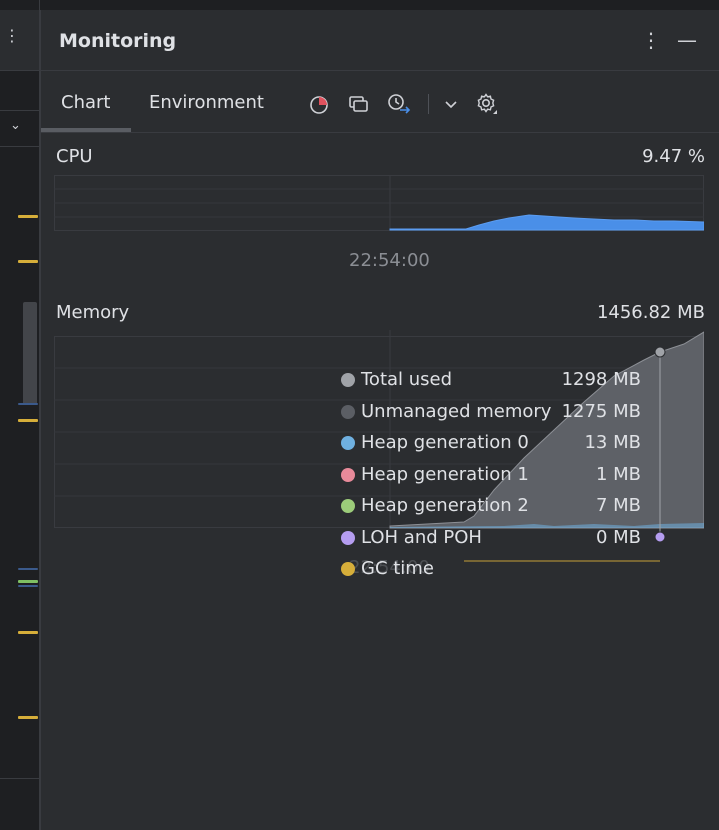  What do you see at coordinates (206, 102) in the screenshot?
I see `tab-environment: Environment` at bounding box center [206, 102].